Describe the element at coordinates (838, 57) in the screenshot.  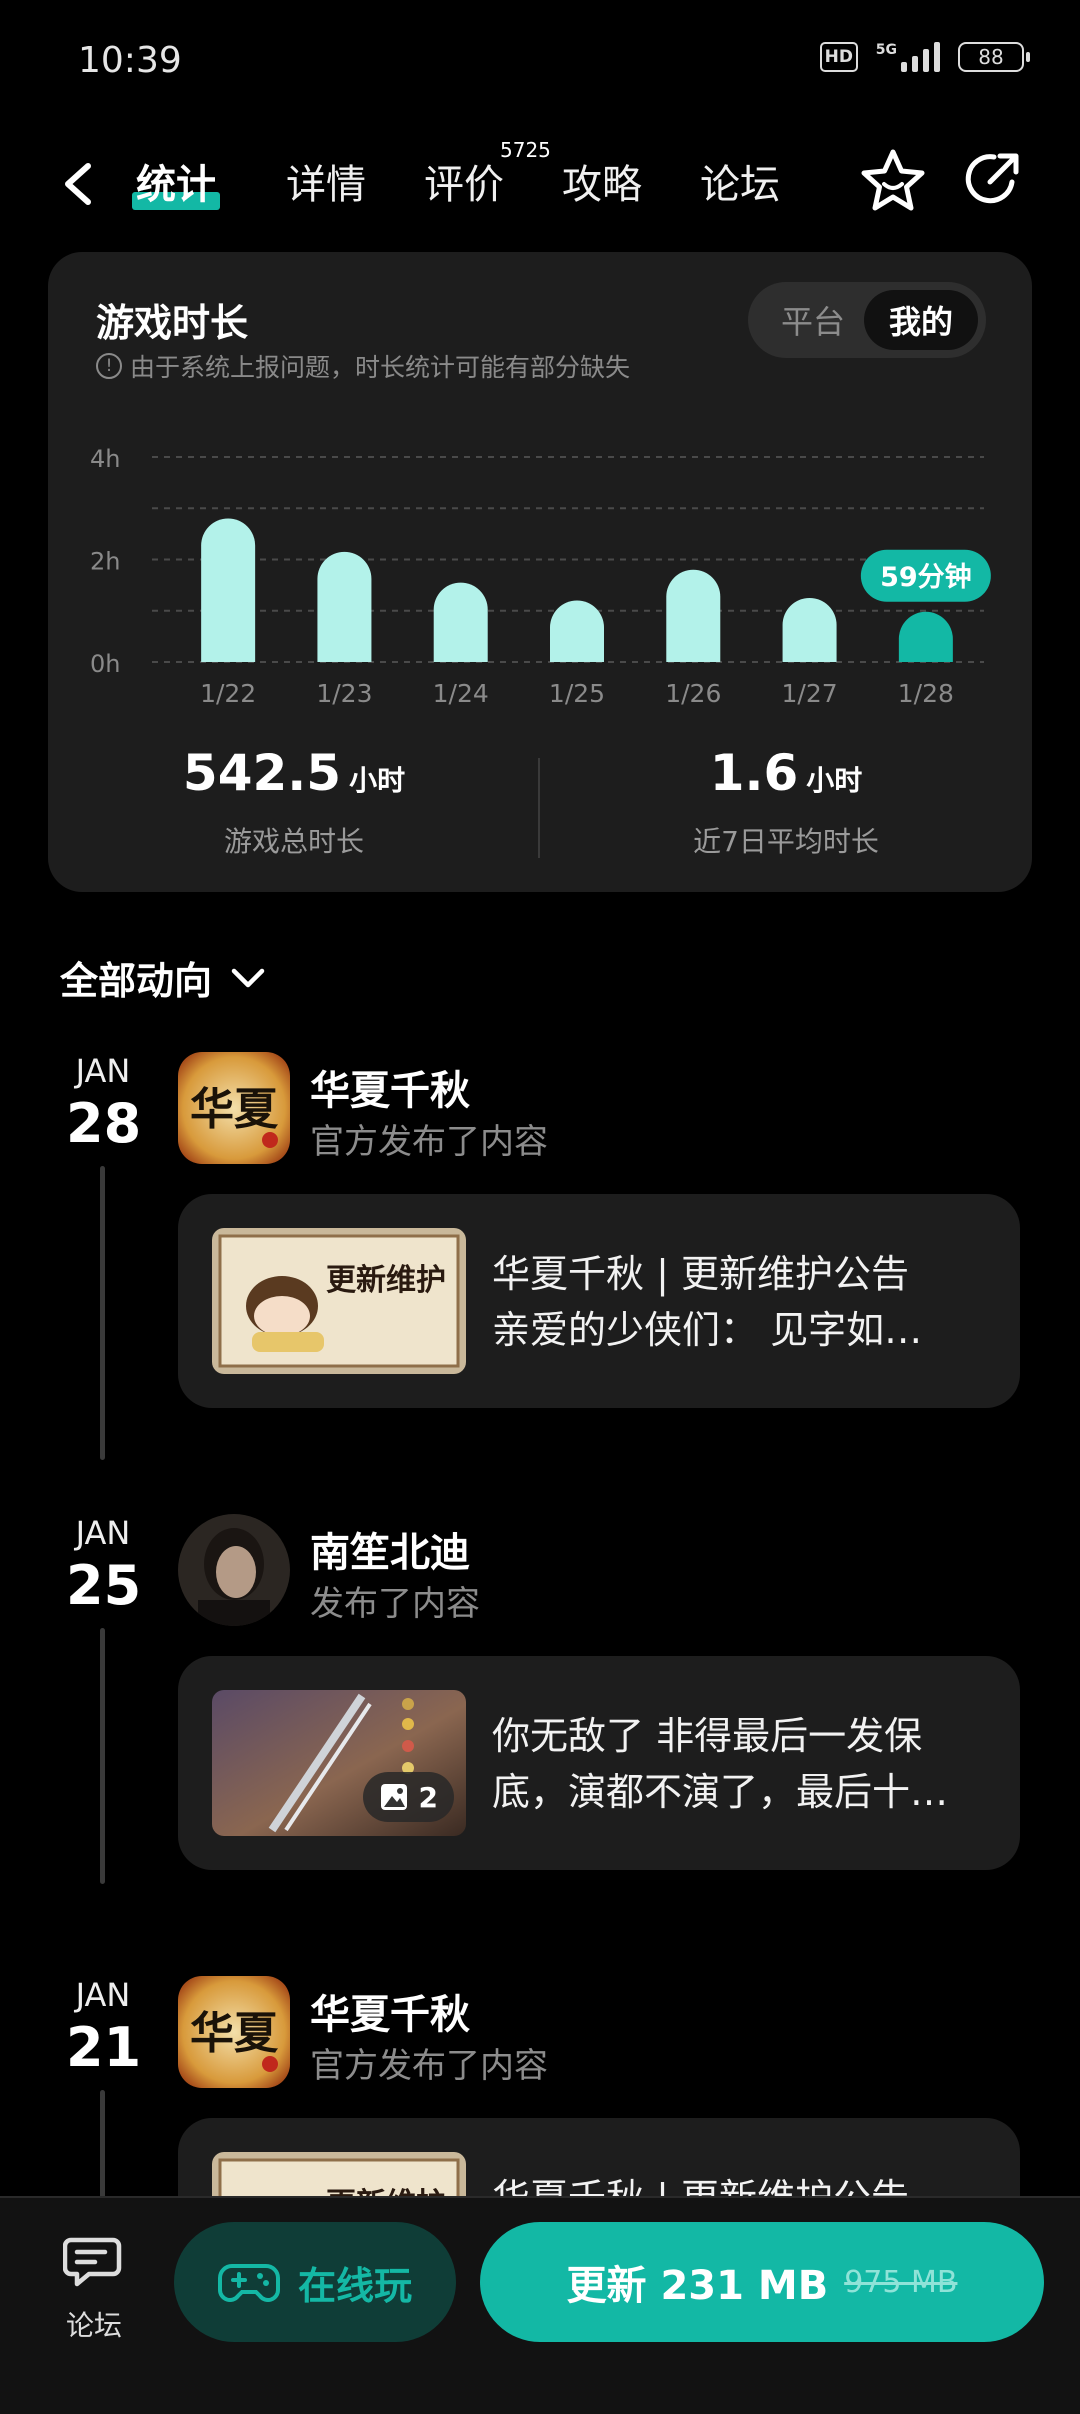
I see `hd-badge: HD` at that location.